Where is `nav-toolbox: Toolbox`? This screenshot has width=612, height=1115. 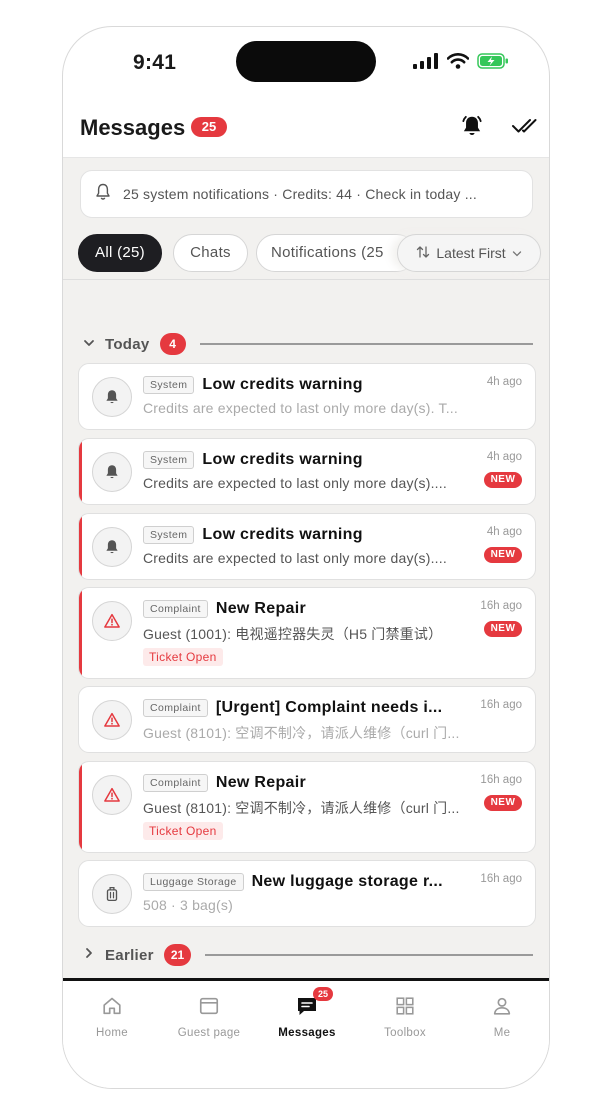 nav-toolbox: Toolbox is located at coordinates (405, 1015).